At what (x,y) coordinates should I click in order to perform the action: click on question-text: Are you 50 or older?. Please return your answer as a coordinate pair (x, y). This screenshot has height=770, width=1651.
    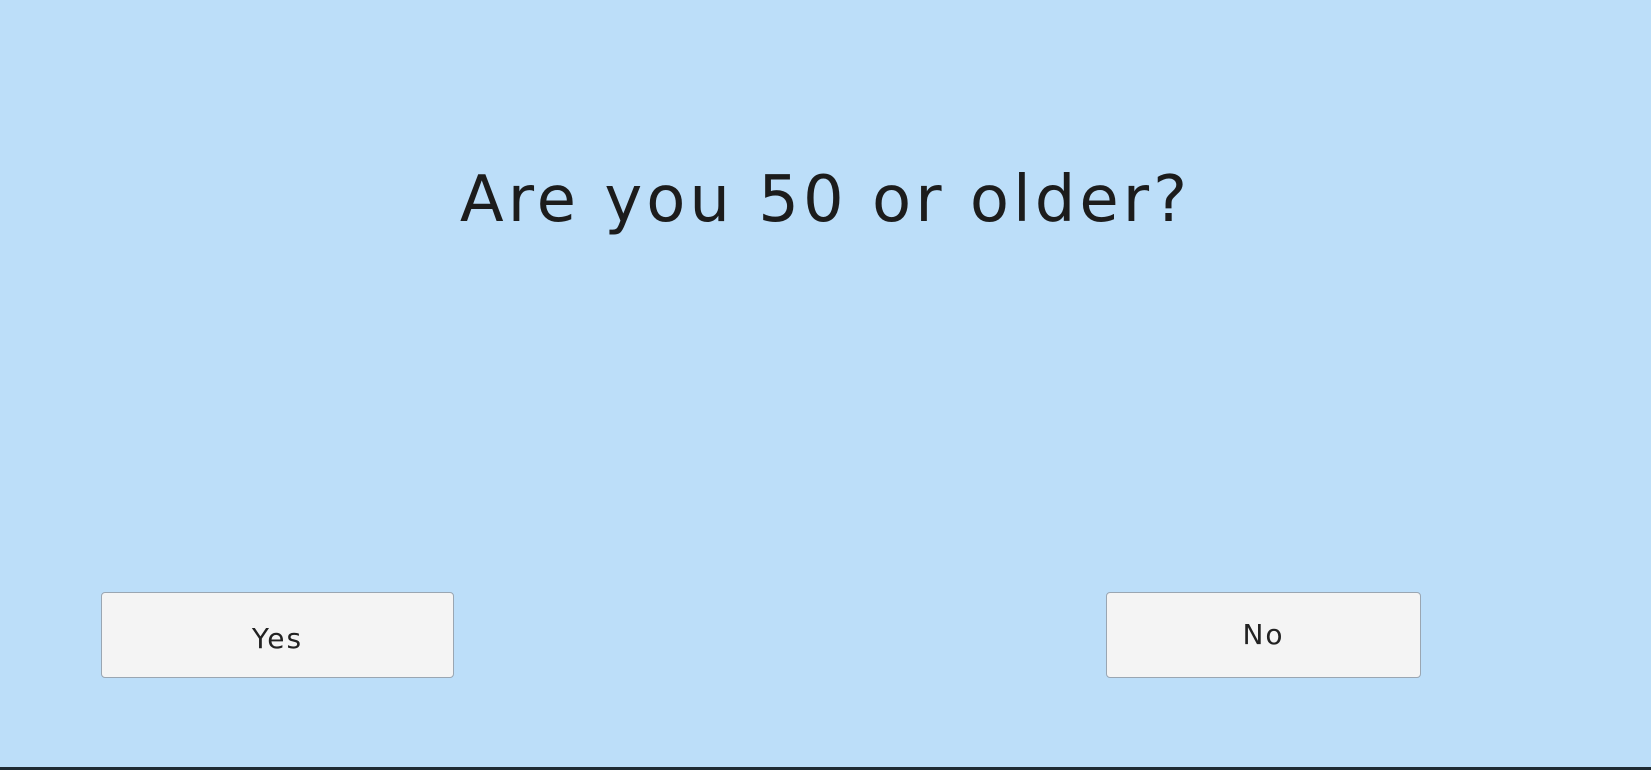
    Looking at the image, I should click on (825, 200).